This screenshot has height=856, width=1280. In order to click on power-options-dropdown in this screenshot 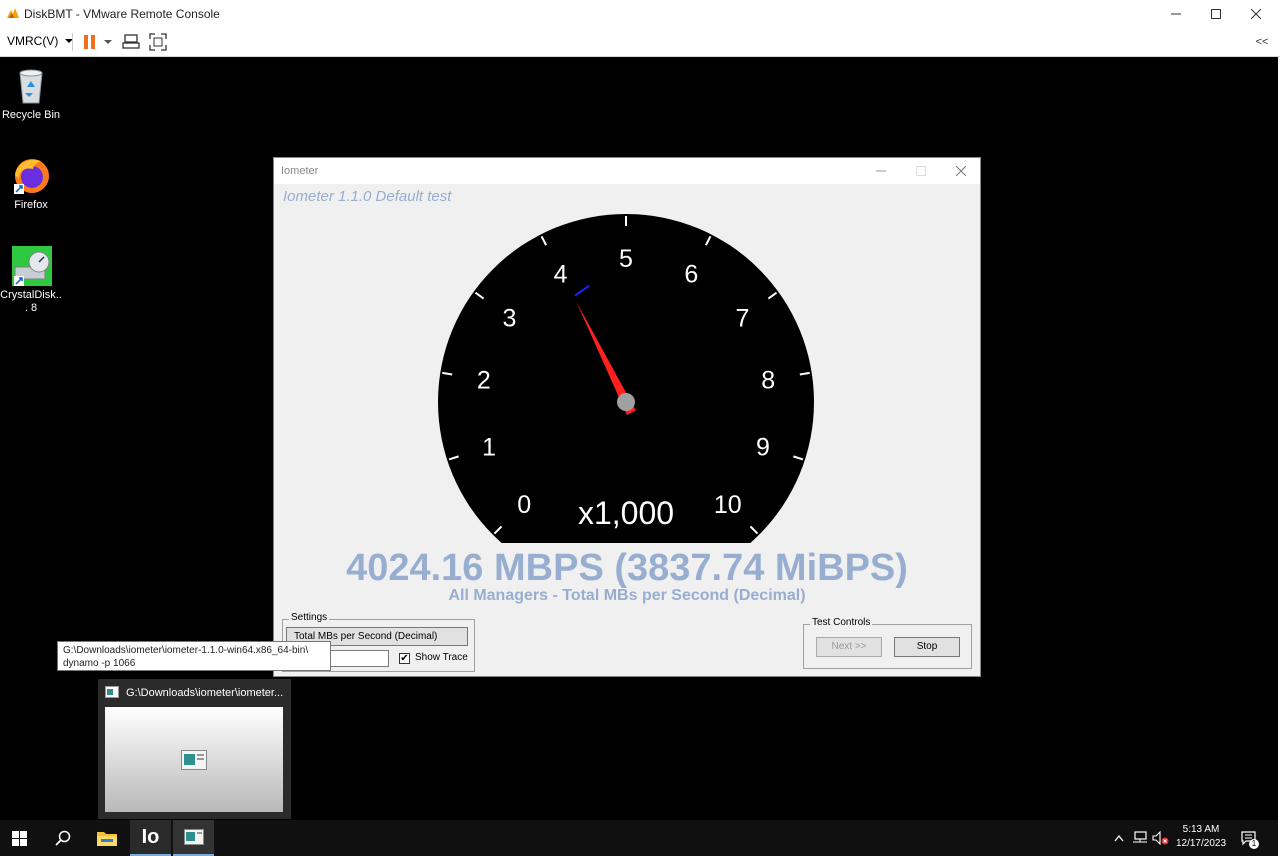, I will do `click(108, 42)`.